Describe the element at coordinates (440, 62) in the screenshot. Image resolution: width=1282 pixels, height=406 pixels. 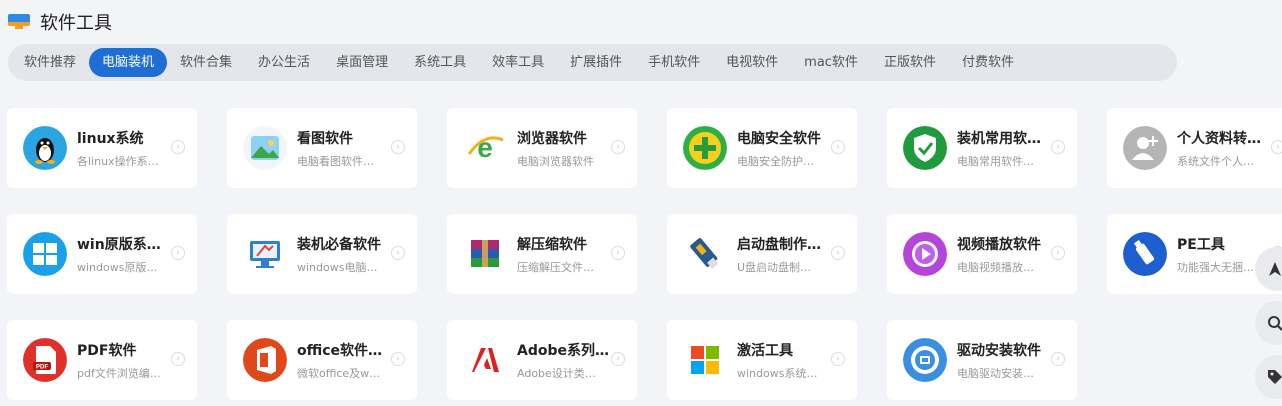
I see `tab-5: 系统工具` at that location.